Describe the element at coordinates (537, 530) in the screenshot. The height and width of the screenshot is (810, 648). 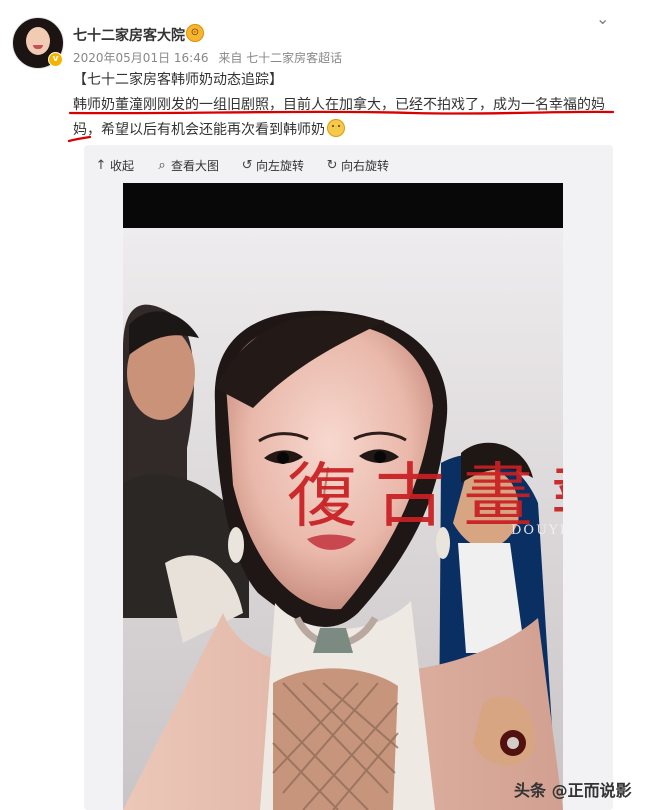
I see `photo-subtitle-text: DOUYIN VINTAGE` at that location.